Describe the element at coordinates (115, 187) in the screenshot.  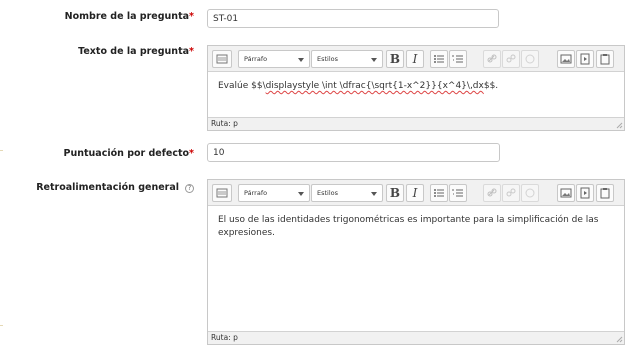
I see `general-feedback-label: Retroalimentación general?` at that location.